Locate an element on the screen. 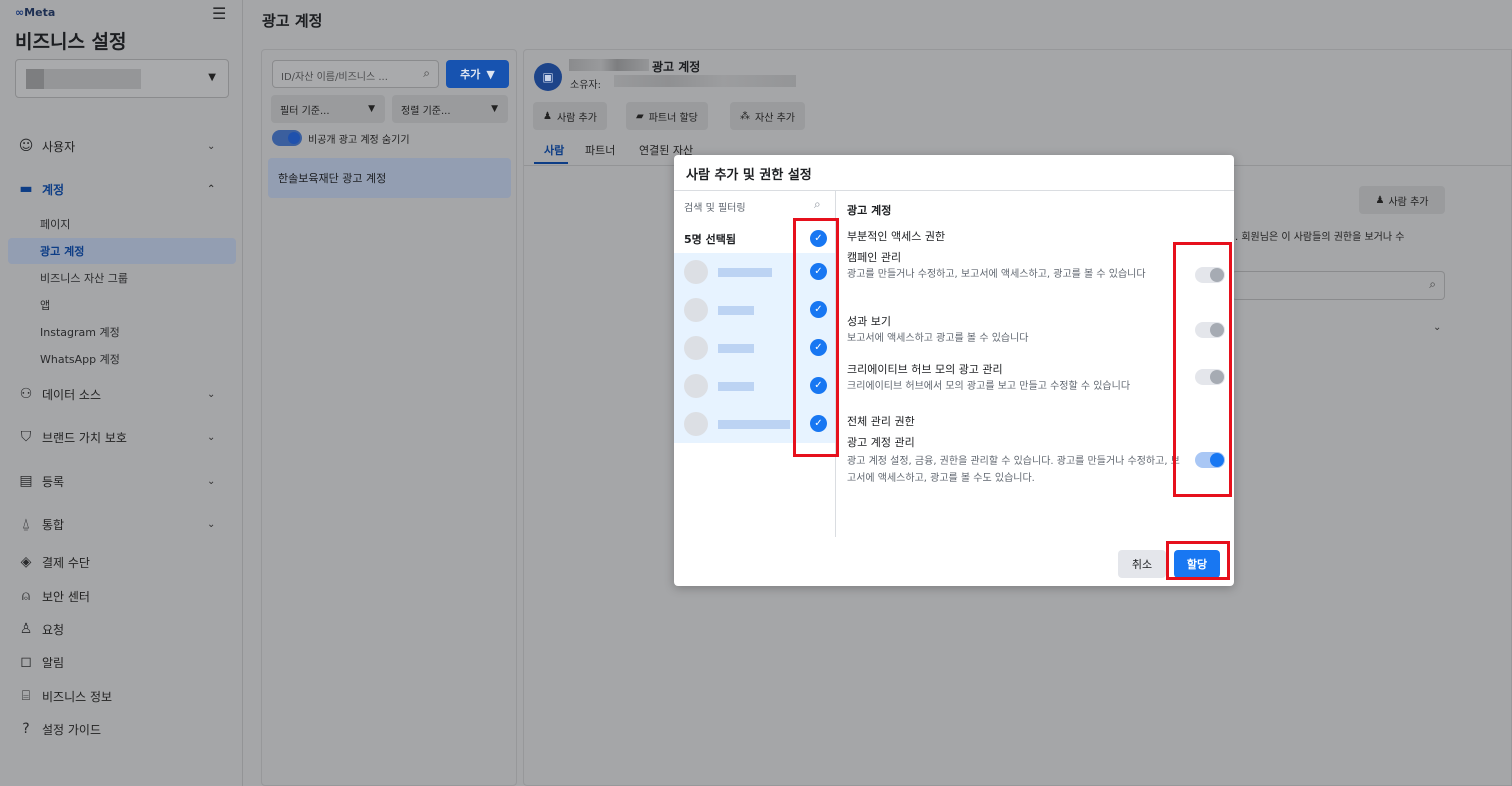  folder-icon: ▬ is located at coordinates (26, 189).